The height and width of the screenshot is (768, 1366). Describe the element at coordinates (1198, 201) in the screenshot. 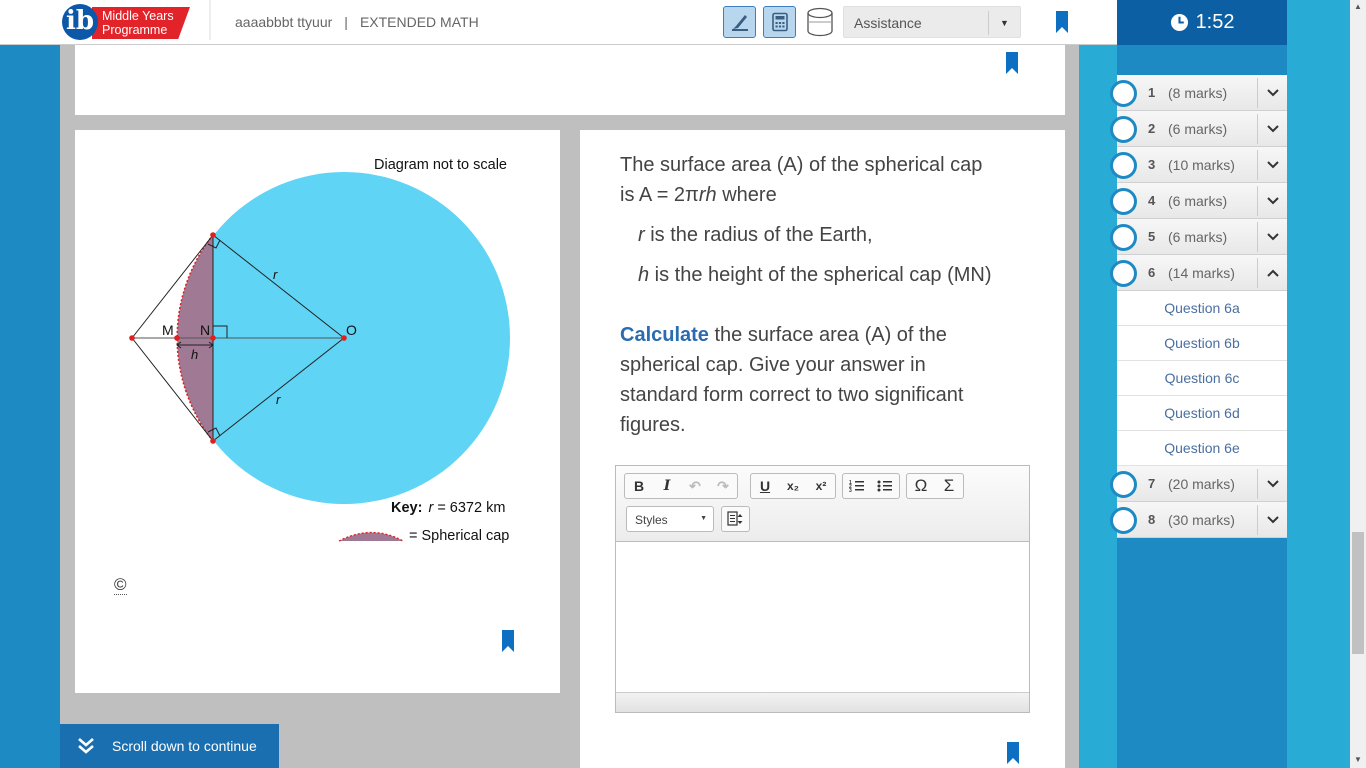

I see `question-nav-item: 4 (6 marks)` at that location.